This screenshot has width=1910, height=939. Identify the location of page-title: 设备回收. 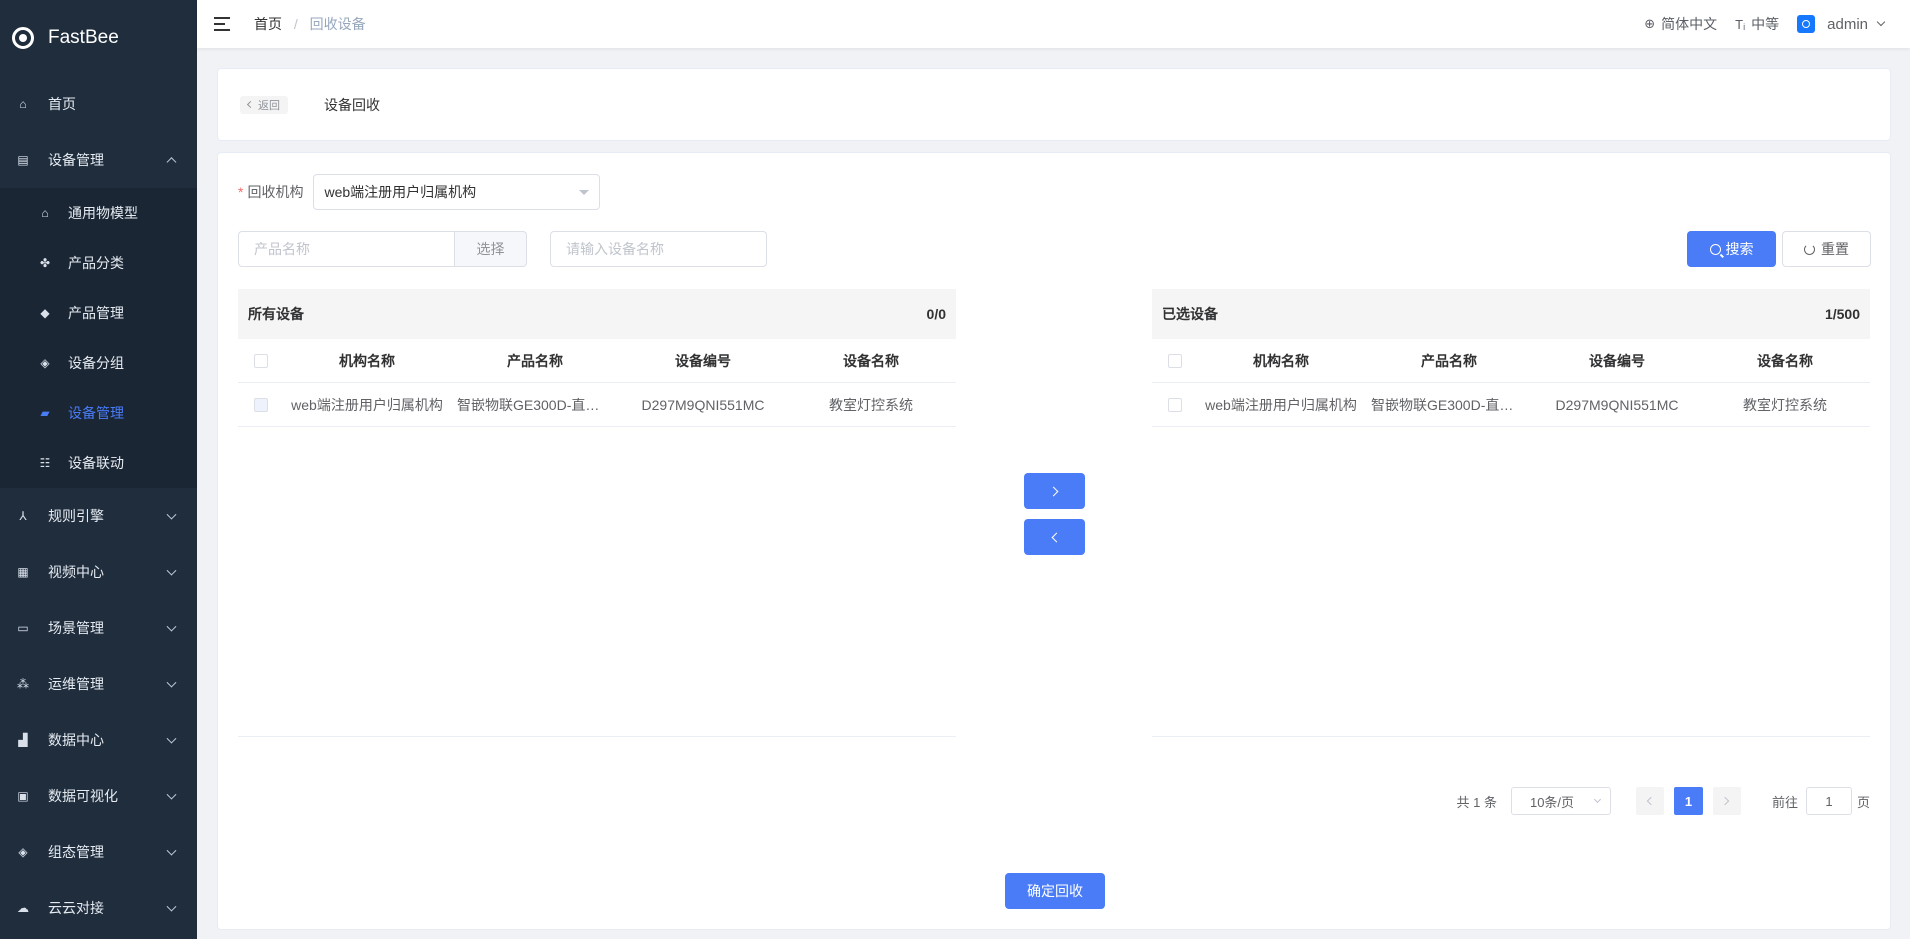
(352, 104).